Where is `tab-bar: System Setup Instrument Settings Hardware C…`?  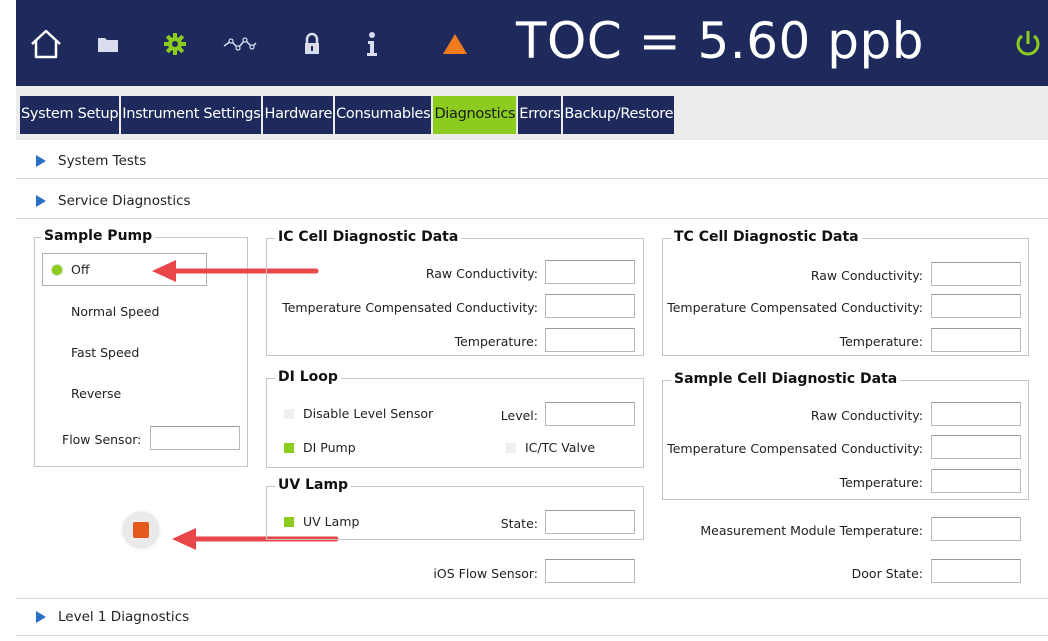 tab-bar: System Setup Instrument Settings Hardware C… is located at coordinates (532, 113).